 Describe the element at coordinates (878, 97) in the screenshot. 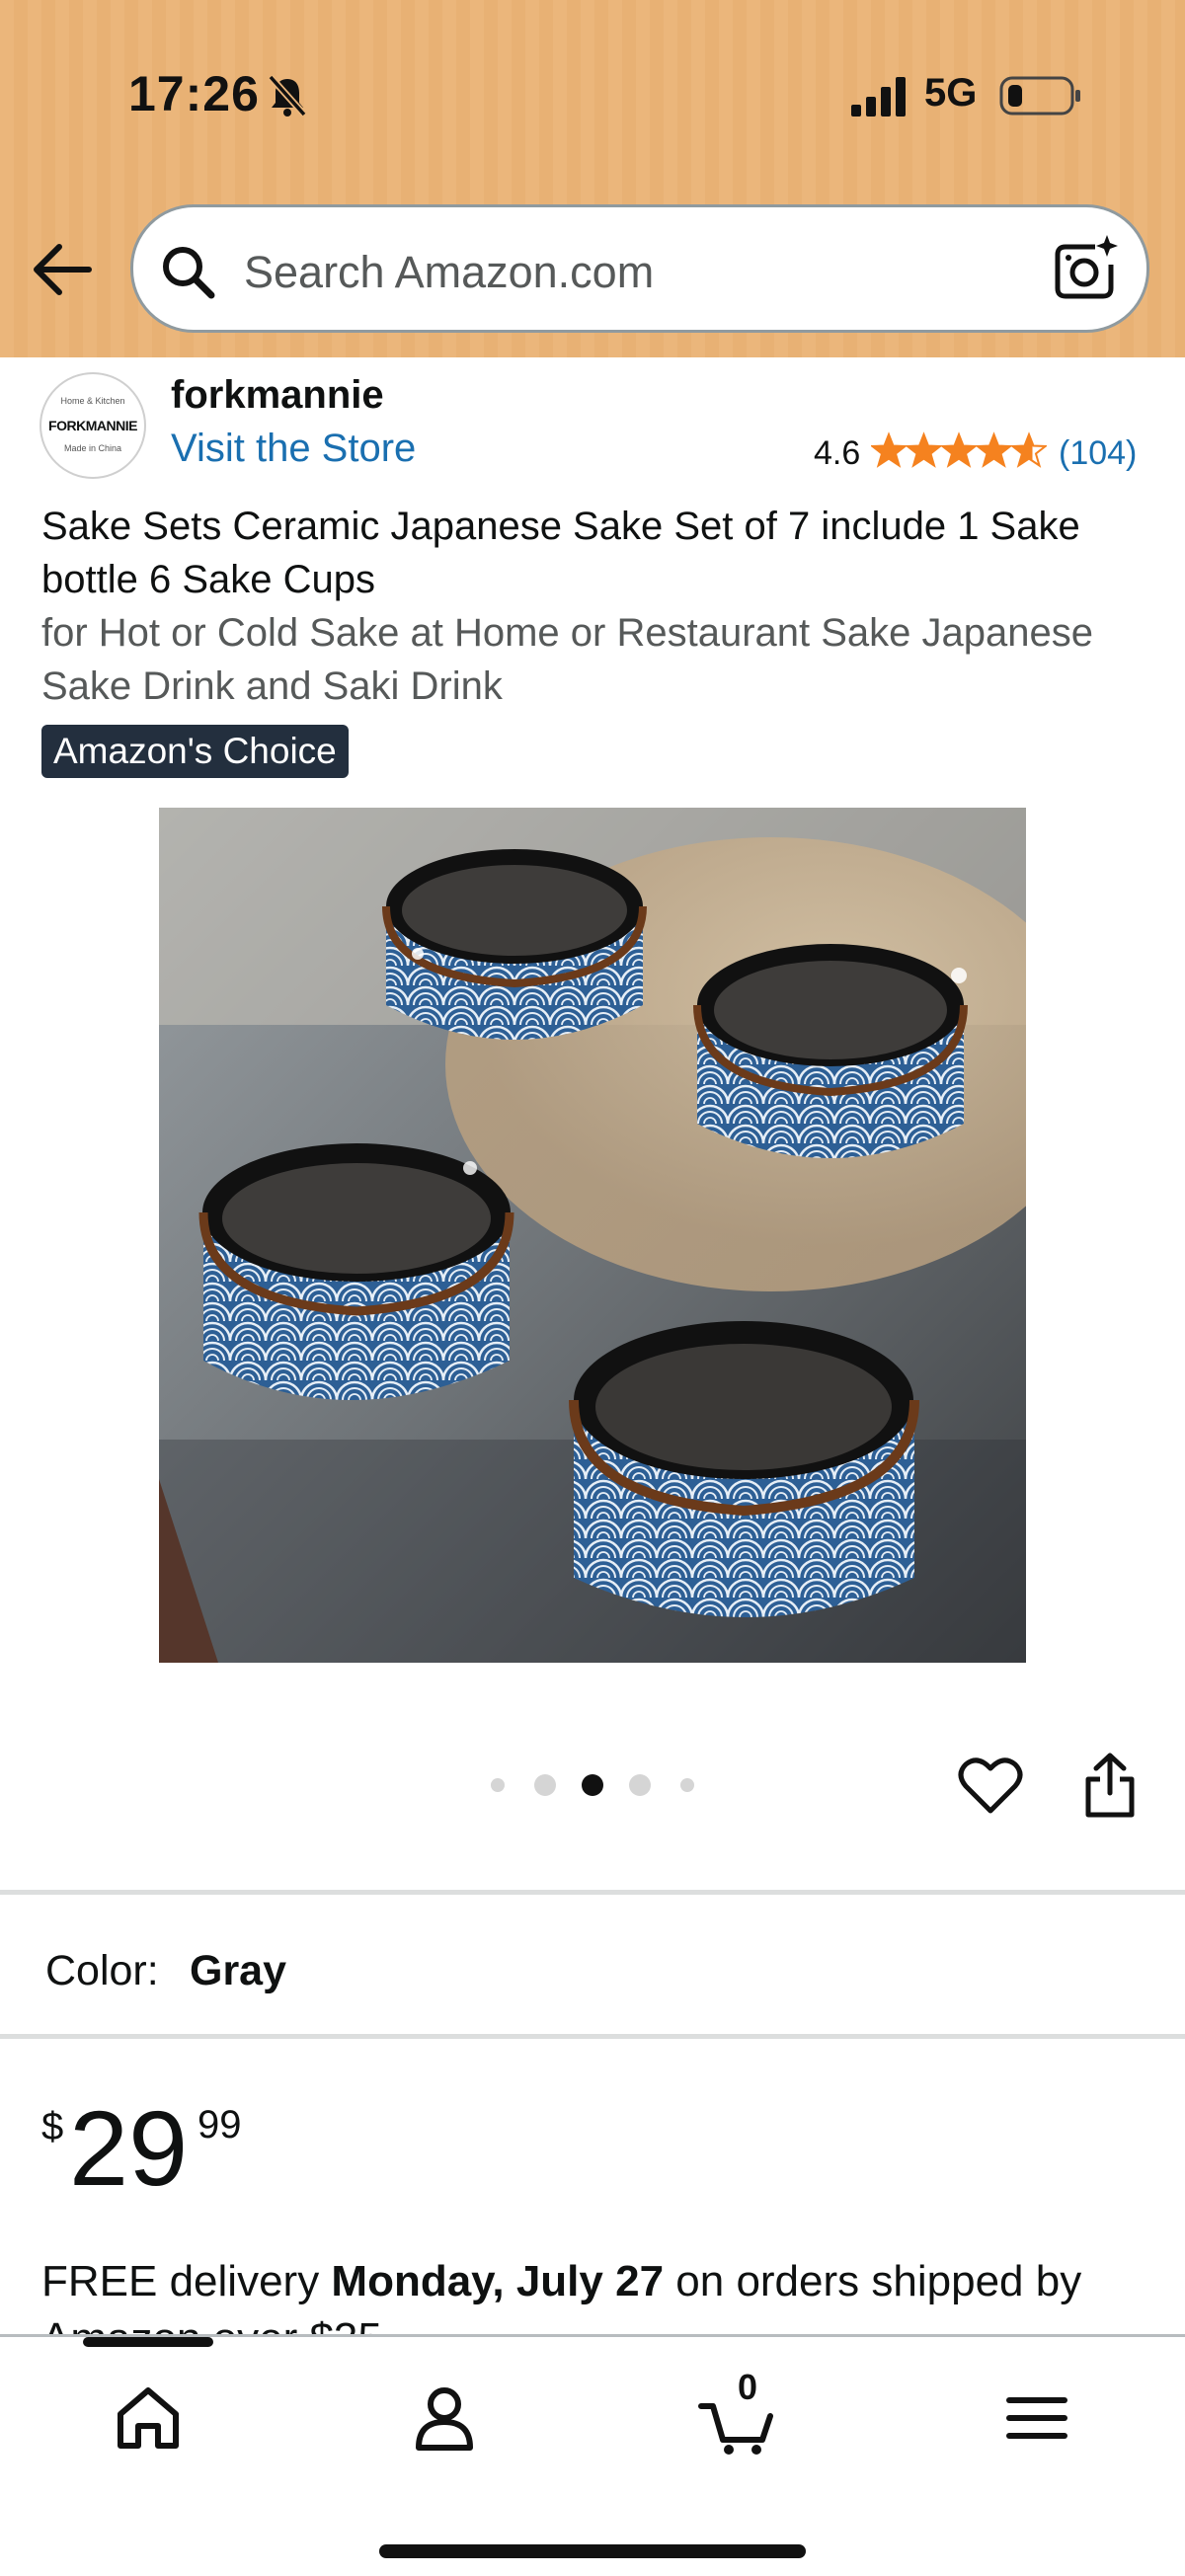

I see `signal-icon` at that location.